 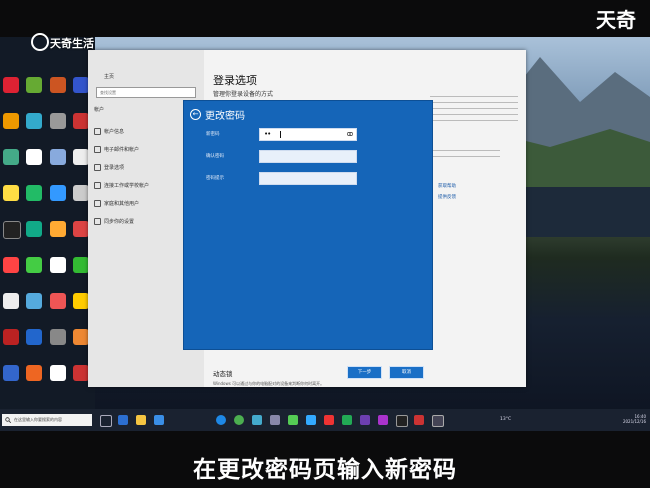 What do you see at coordinates (243, 94) in the screenshot?
I see `page-subtitle: 管理你登录设备的方式` at bounding box center [243, 94].